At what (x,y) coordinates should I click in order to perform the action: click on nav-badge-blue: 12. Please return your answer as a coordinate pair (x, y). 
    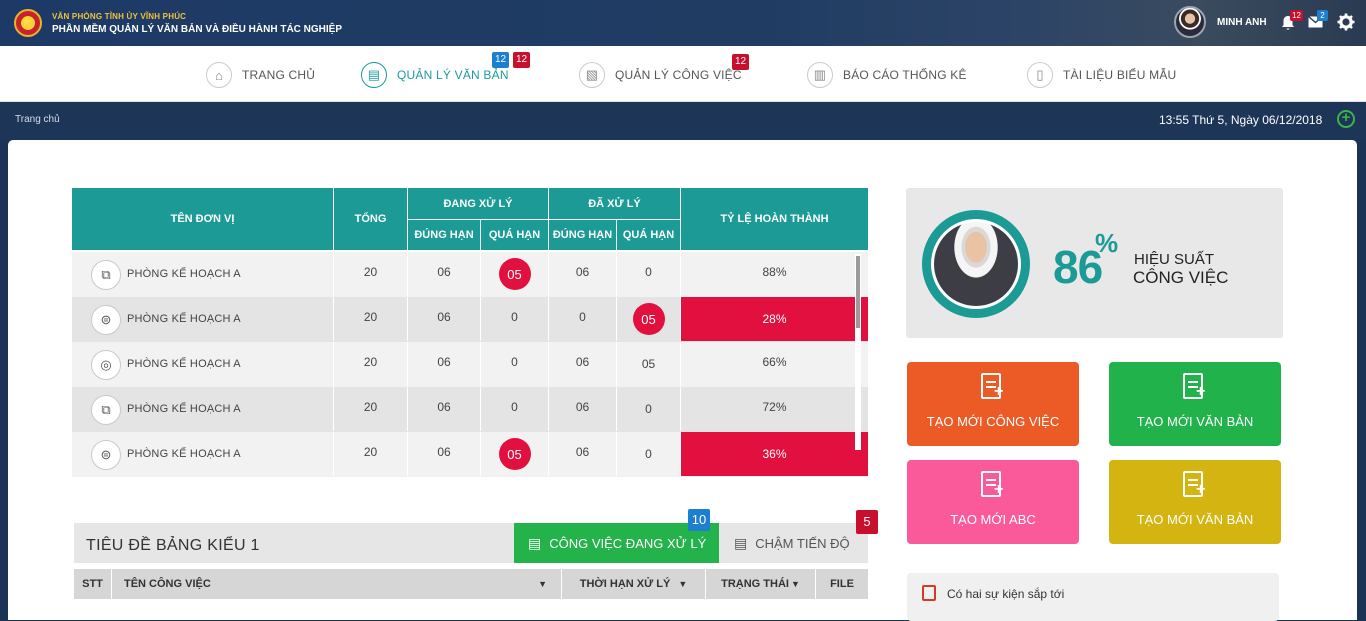
    Looking at the image, I should click on (500, 60).